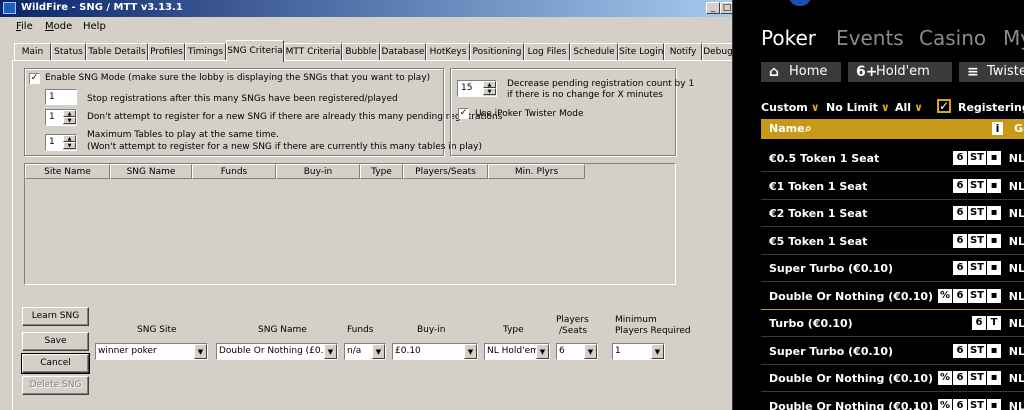 This screenshot has height=410, width=1024. What do you see at coordinates (952, 38) in the screenshot?
I see `nav-casino: Casino` at bounding box center [952, 38].